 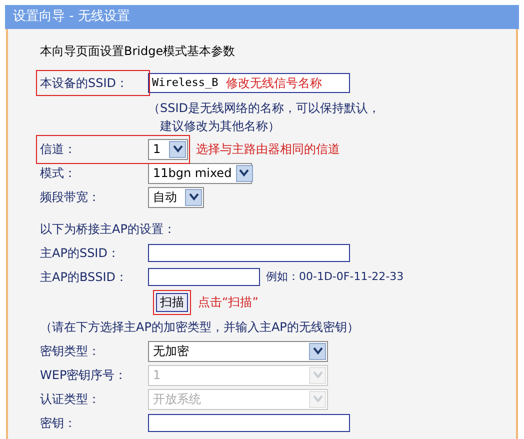 I want to click on field-label: WEP密钥序号：, so click(x=84, y=375).